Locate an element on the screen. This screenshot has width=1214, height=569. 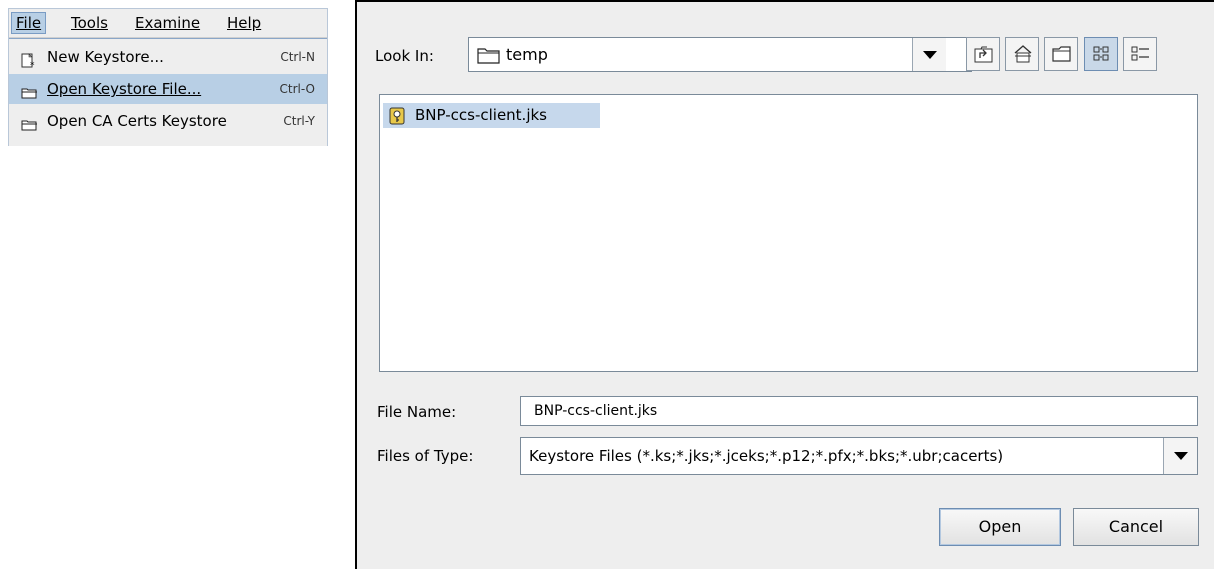
menu-item-accelerator: Ctrl-N is located at coordinates (297, 57).